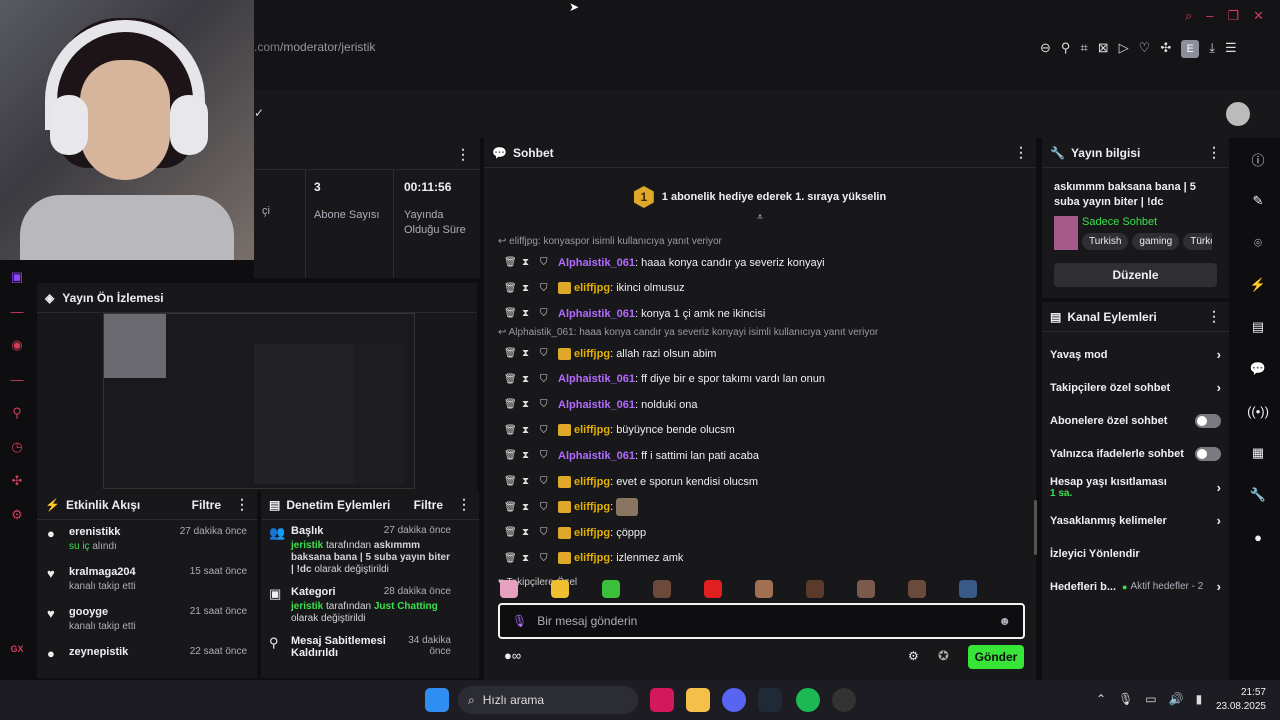 The height and width of the screenshot is (720, 1280). Describe the element at coordinates (1208, 453) in the screenshot. I see `emote-only-toggle` at that location.